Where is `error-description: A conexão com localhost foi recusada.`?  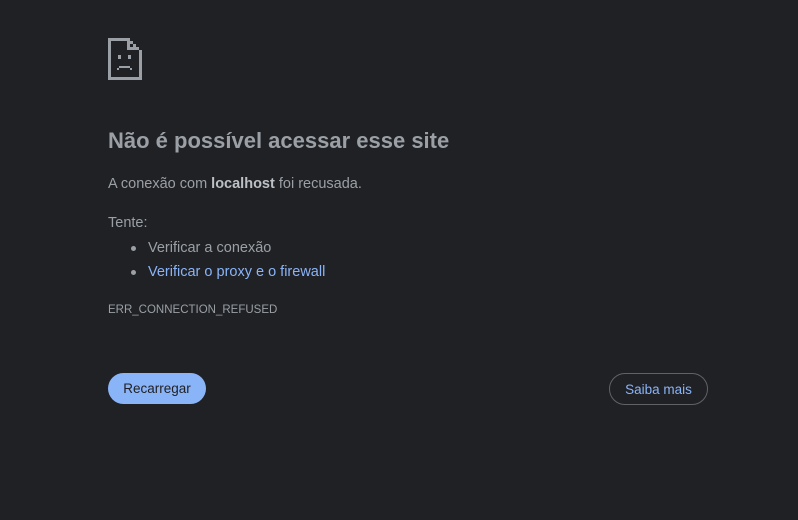
error-description: A conexão com localhost foi recusada. is located at coordinates (235, 184).